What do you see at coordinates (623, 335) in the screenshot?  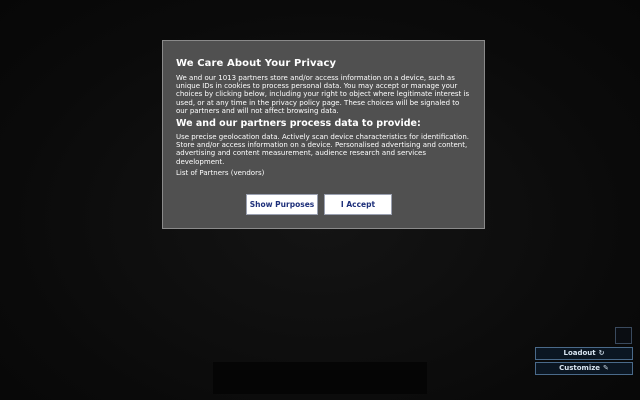 I see `corner-slot` at bounding box center [623, 335].